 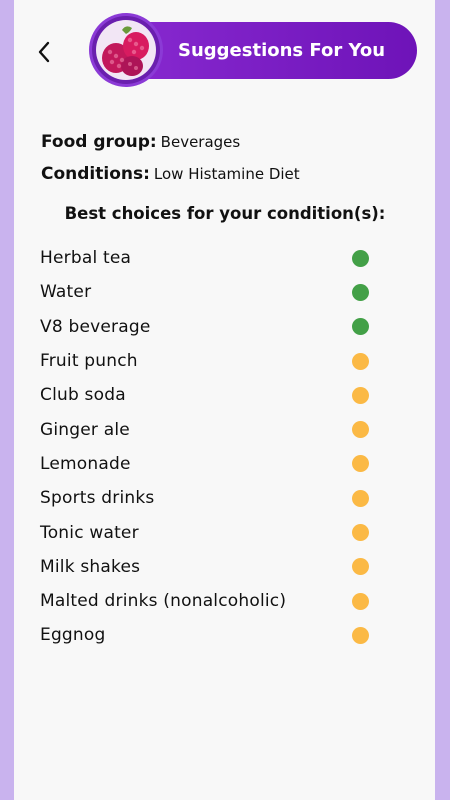 What do you see at coordinates (86, 258) in the screenshot?
I see `item-name: Herbal tea` at bounding box center [86, 258].